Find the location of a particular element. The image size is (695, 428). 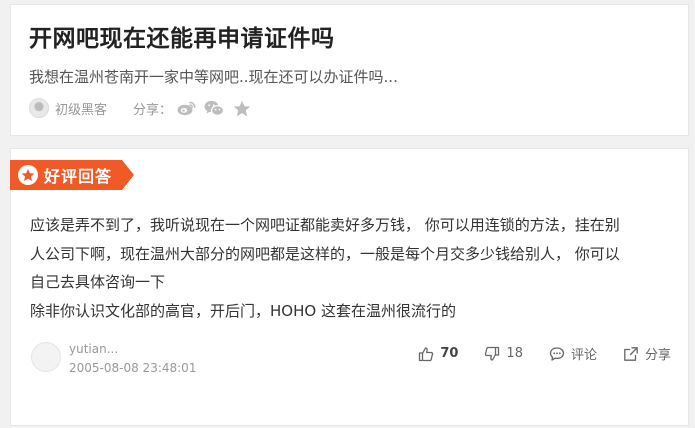

answer-actions: 70 18 评论 分享 is located at coordinates (531, 353).